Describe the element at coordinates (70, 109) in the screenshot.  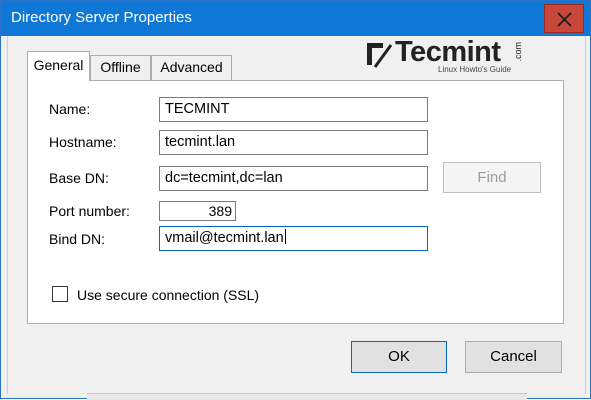
I see `name-label: Name:` at that location.